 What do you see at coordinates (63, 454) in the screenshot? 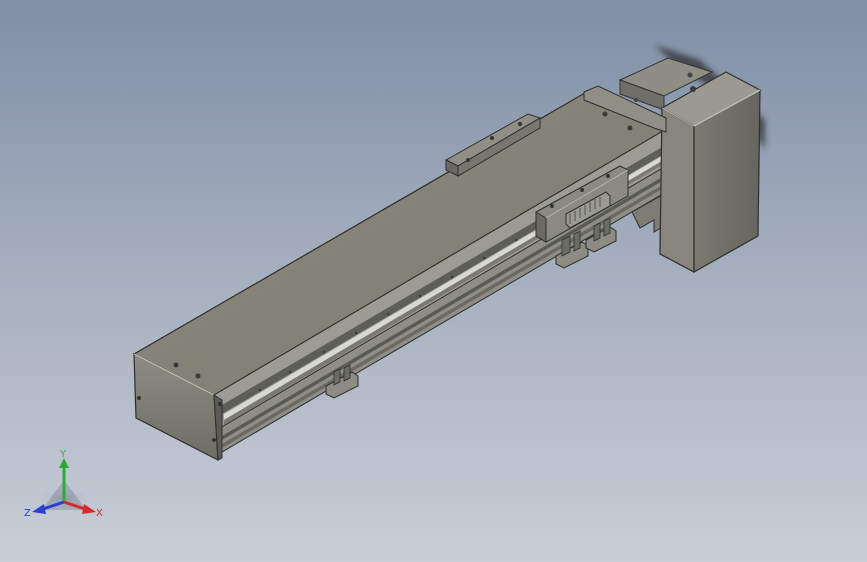
I see `y-axis-label: Y` at bounding box center [63, 454].